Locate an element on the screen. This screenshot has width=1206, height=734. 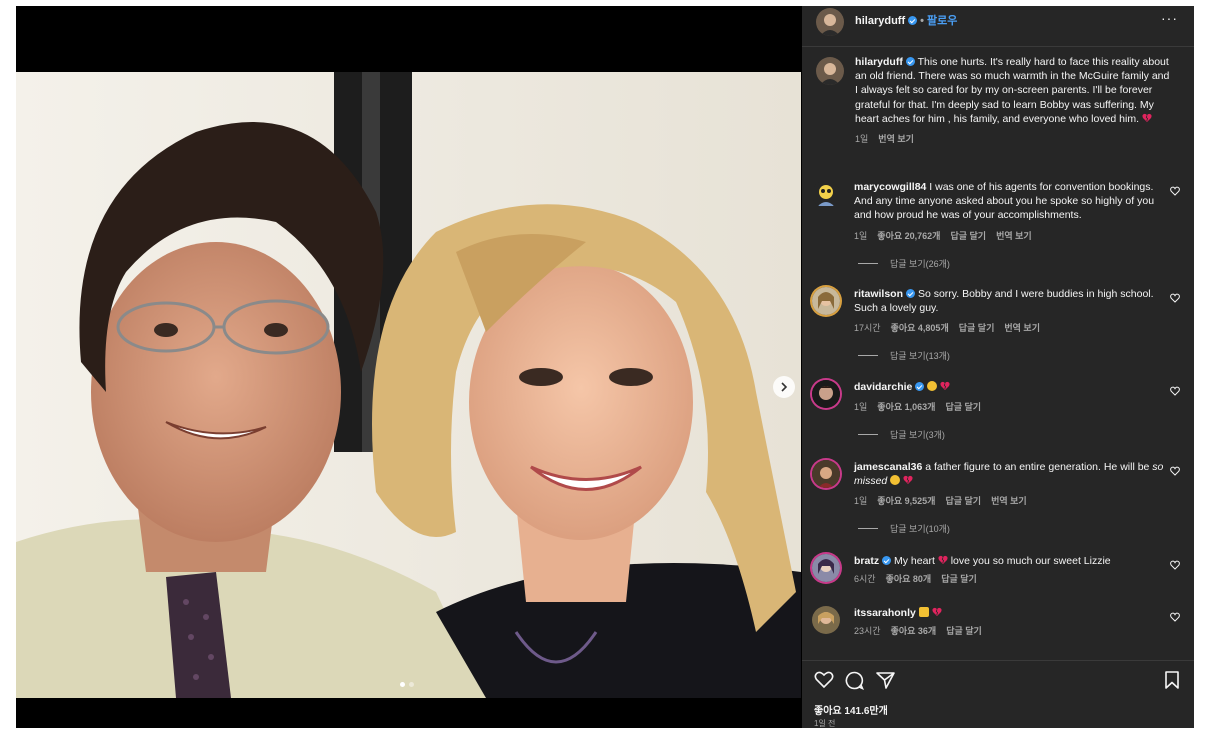
view-replies-button: 답글 보기(13개) is located at coordinates (904, 355).